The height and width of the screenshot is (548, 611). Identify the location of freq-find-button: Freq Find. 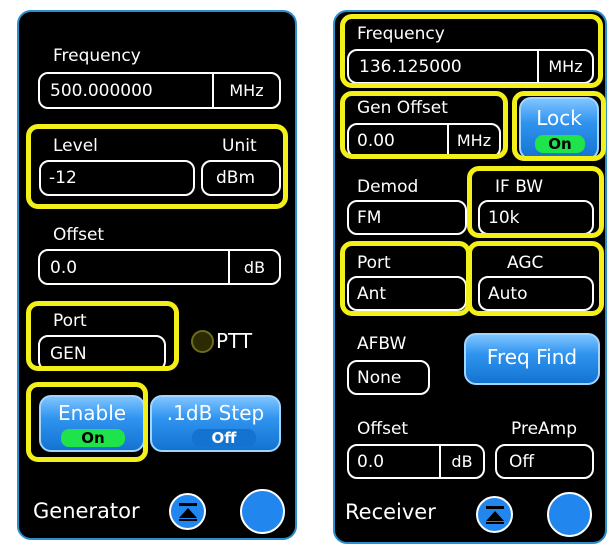
(532, 359).